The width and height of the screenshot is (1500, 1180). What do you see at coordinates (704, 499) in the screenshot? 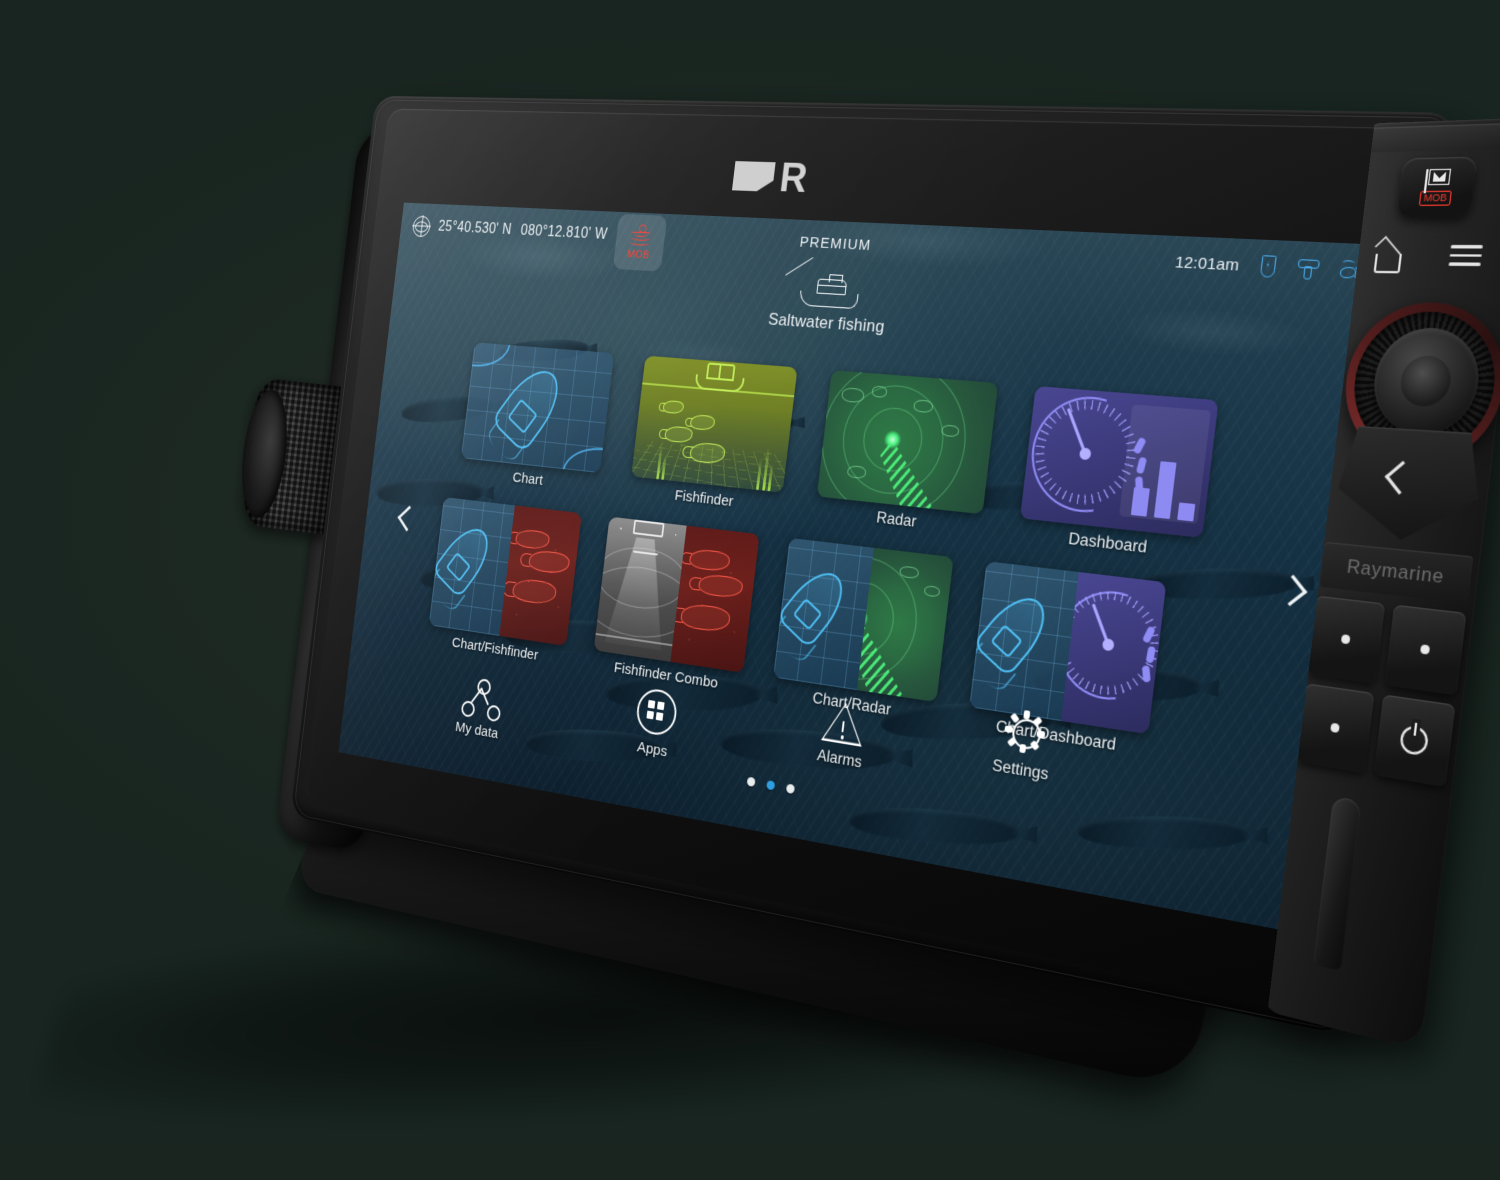
I see `app-tile-label: Fishfinder` at bounding box center [704, 499].